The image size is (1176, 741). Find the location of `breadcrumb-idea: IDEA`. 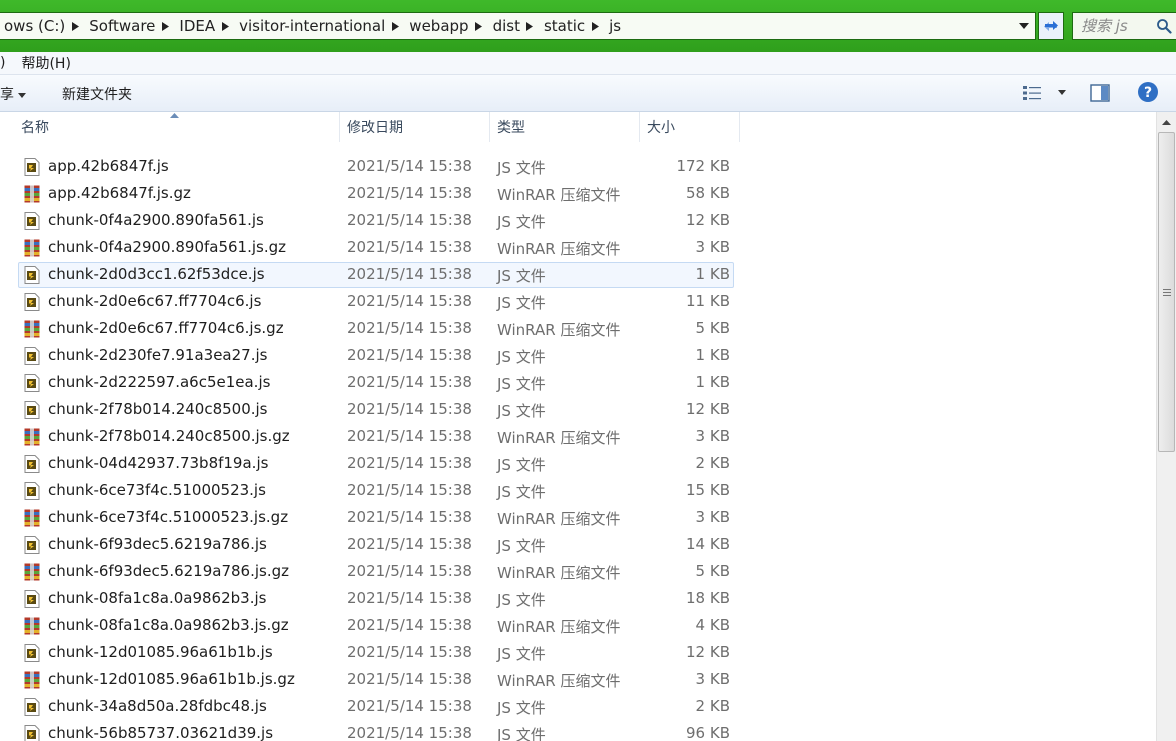

breadcrumb-idea: IDEA is located at coordinates (195, 26).